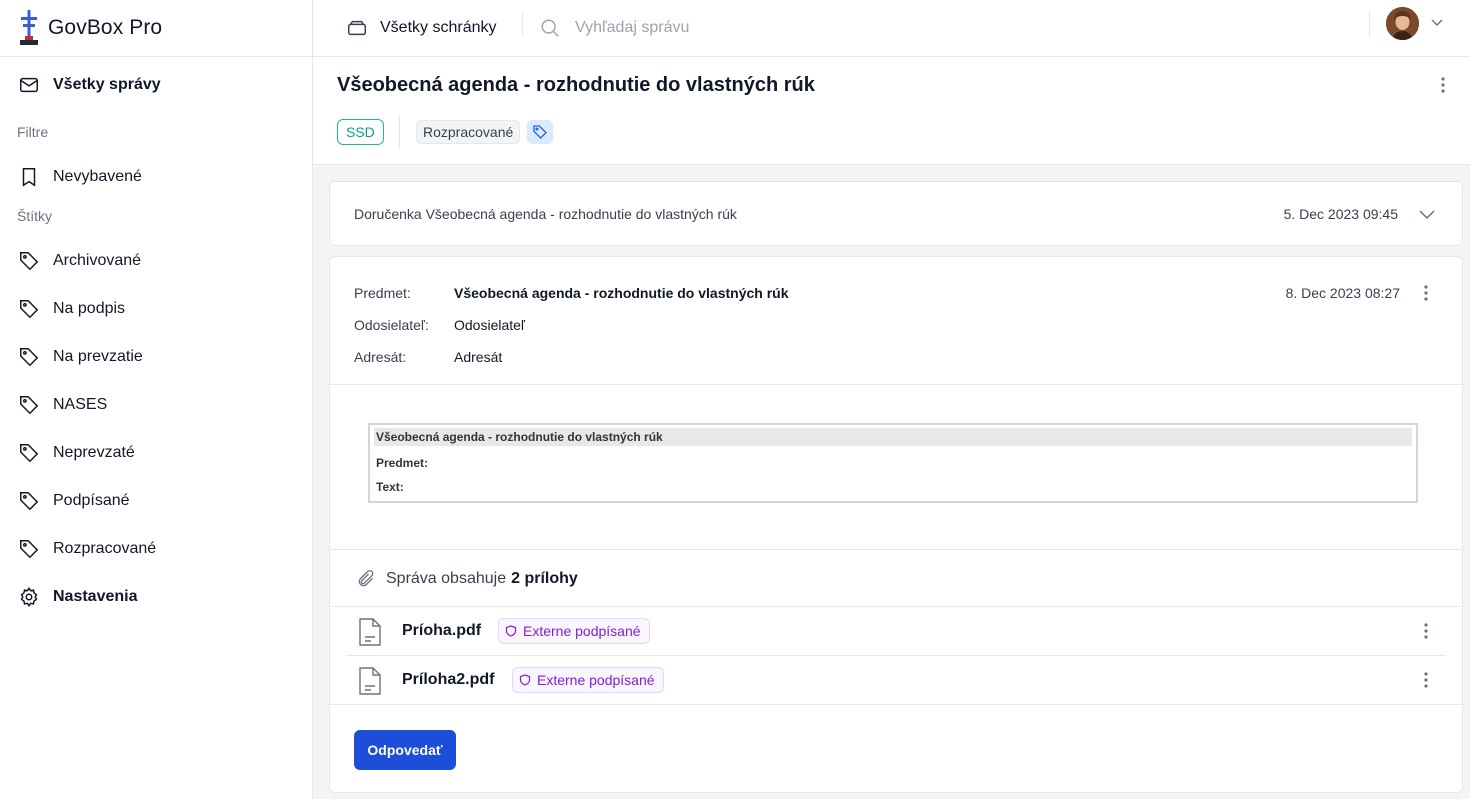 The image size is (1470, 799). I want to click on gear-icon, so click(29, 597).